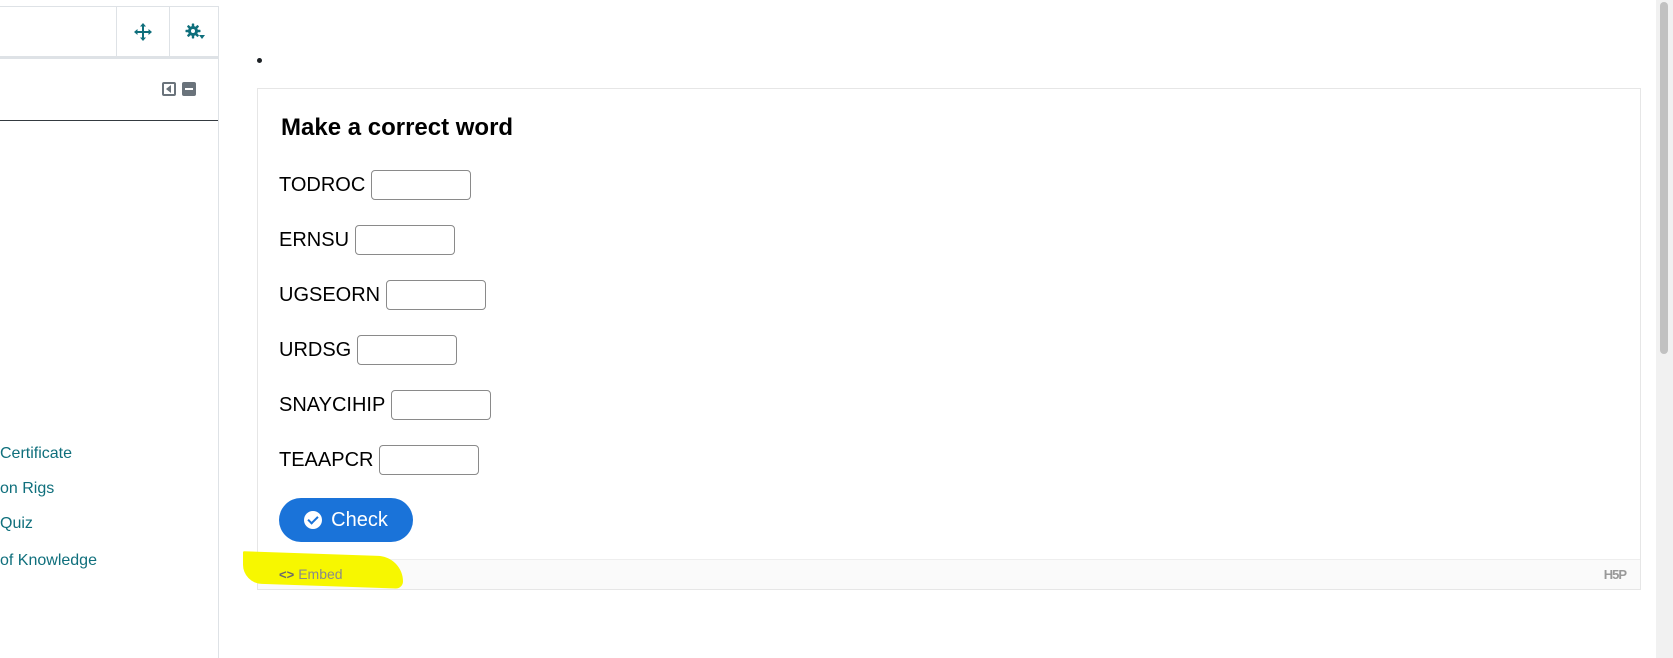  What do you see at coordinates (322, 184) in the screenshot?
I see `scrambled-word: TODROC` at bounding box center [322, 184].